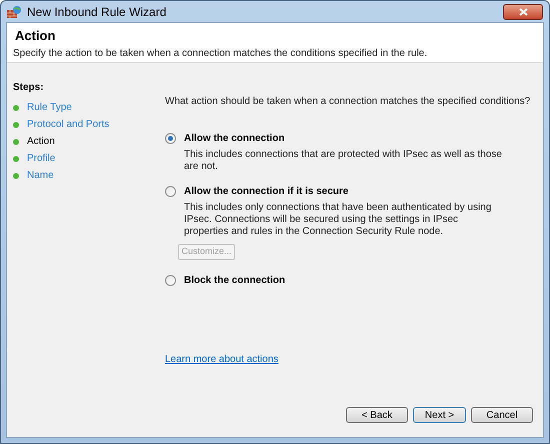 This screenshot has height=444, width=550. What do you see at coordinates (234, 138) in the screenshot?
I see `option-label: Allow the connection` at bounding box center [234, 138].